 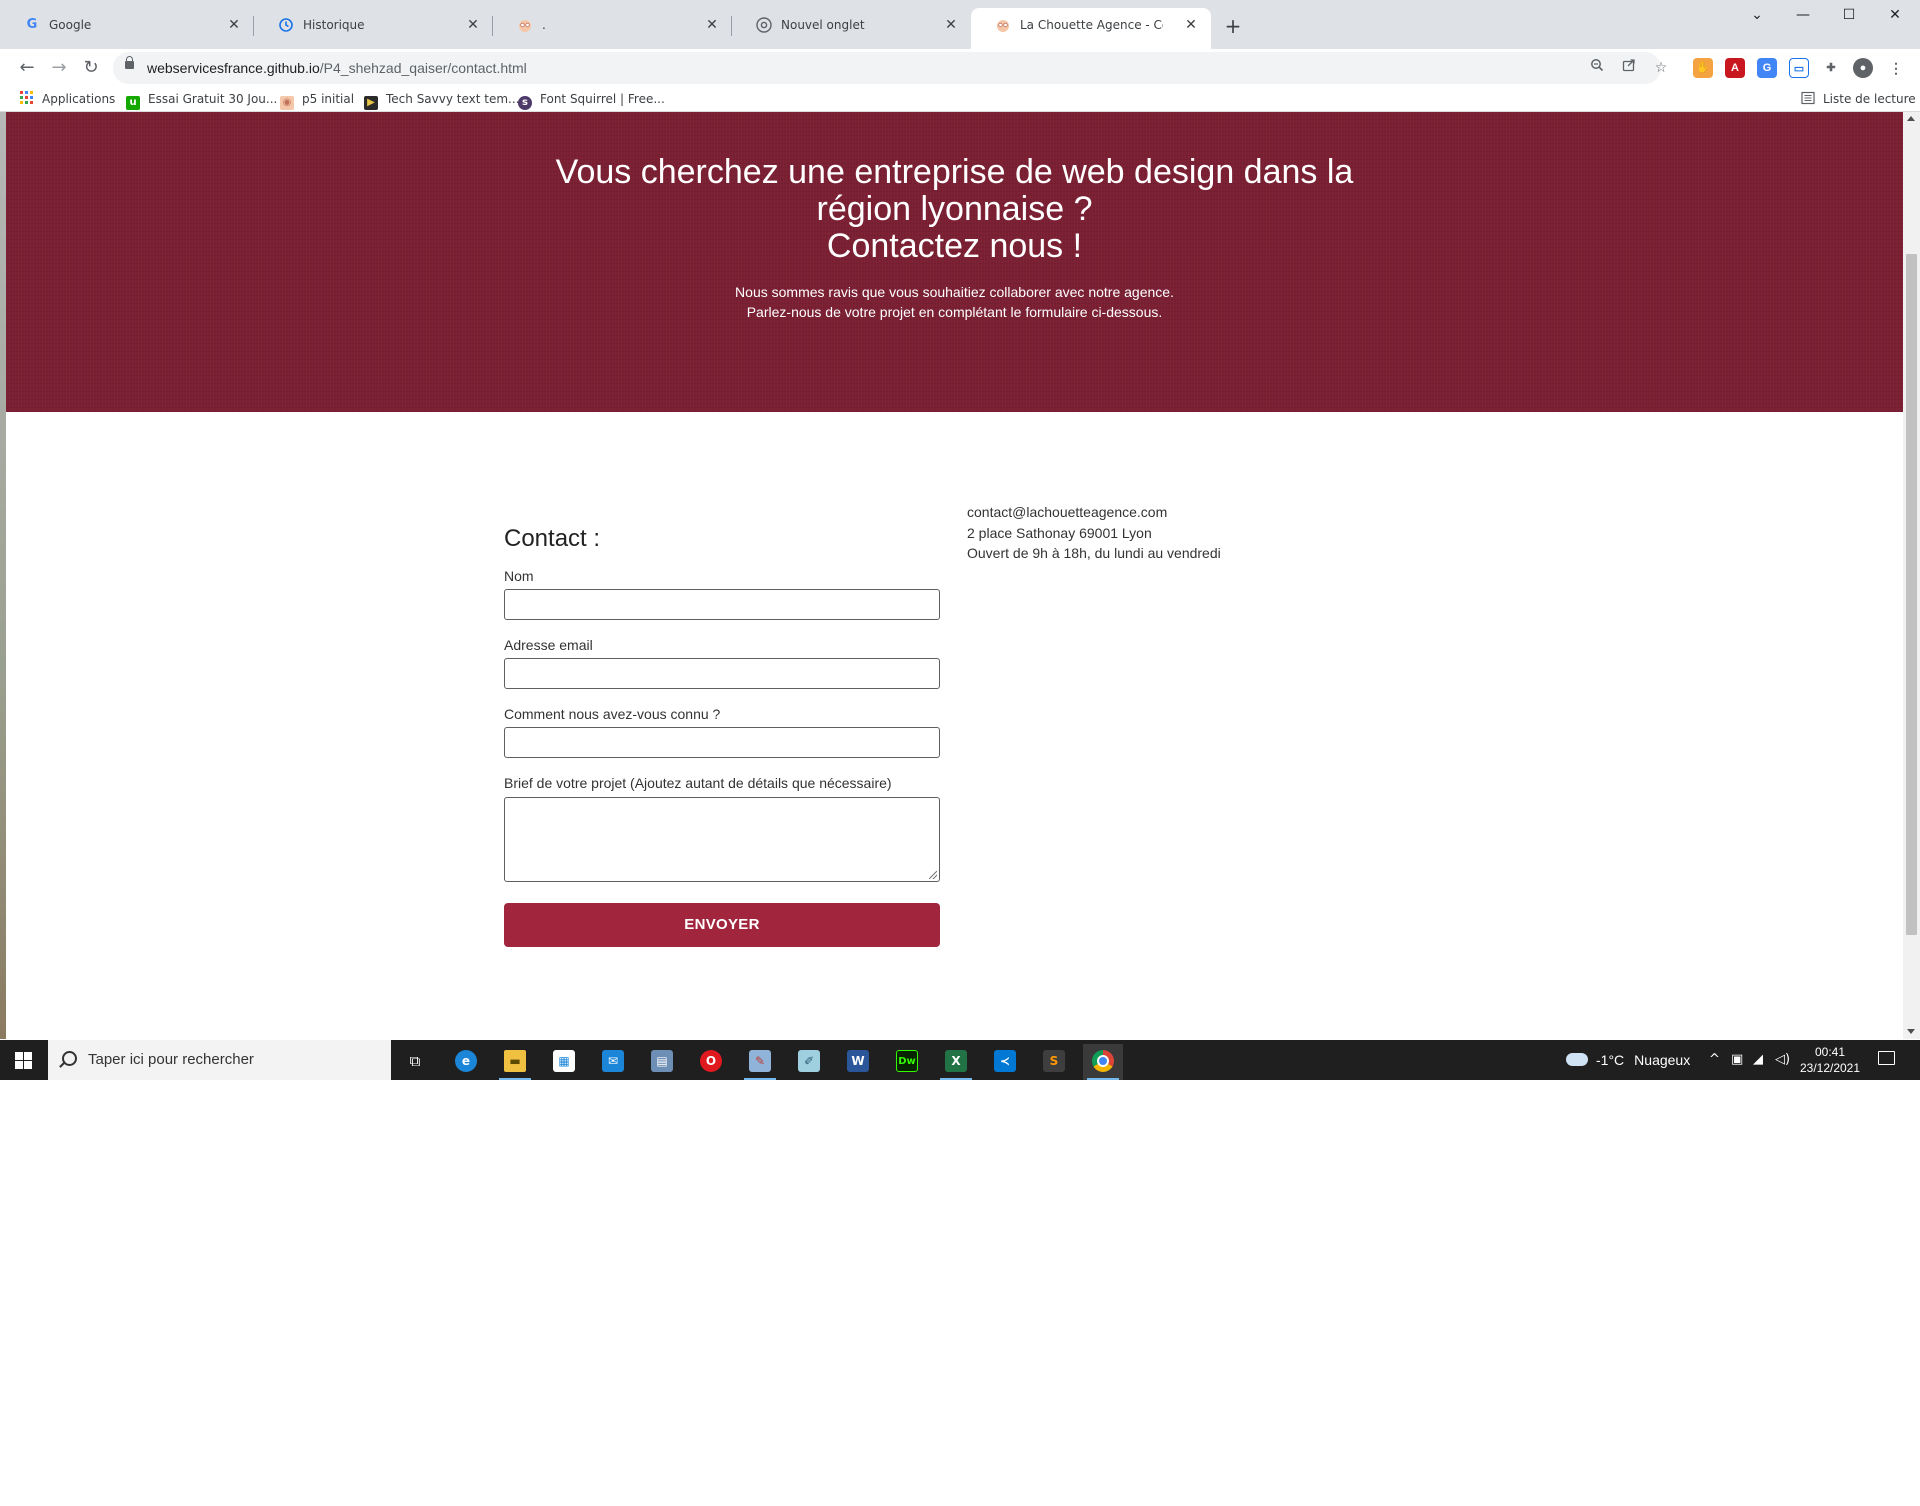 I want to click on taskbar-search-placeholder: Taper ici pour rechercher, so click(x=171, y=1059).